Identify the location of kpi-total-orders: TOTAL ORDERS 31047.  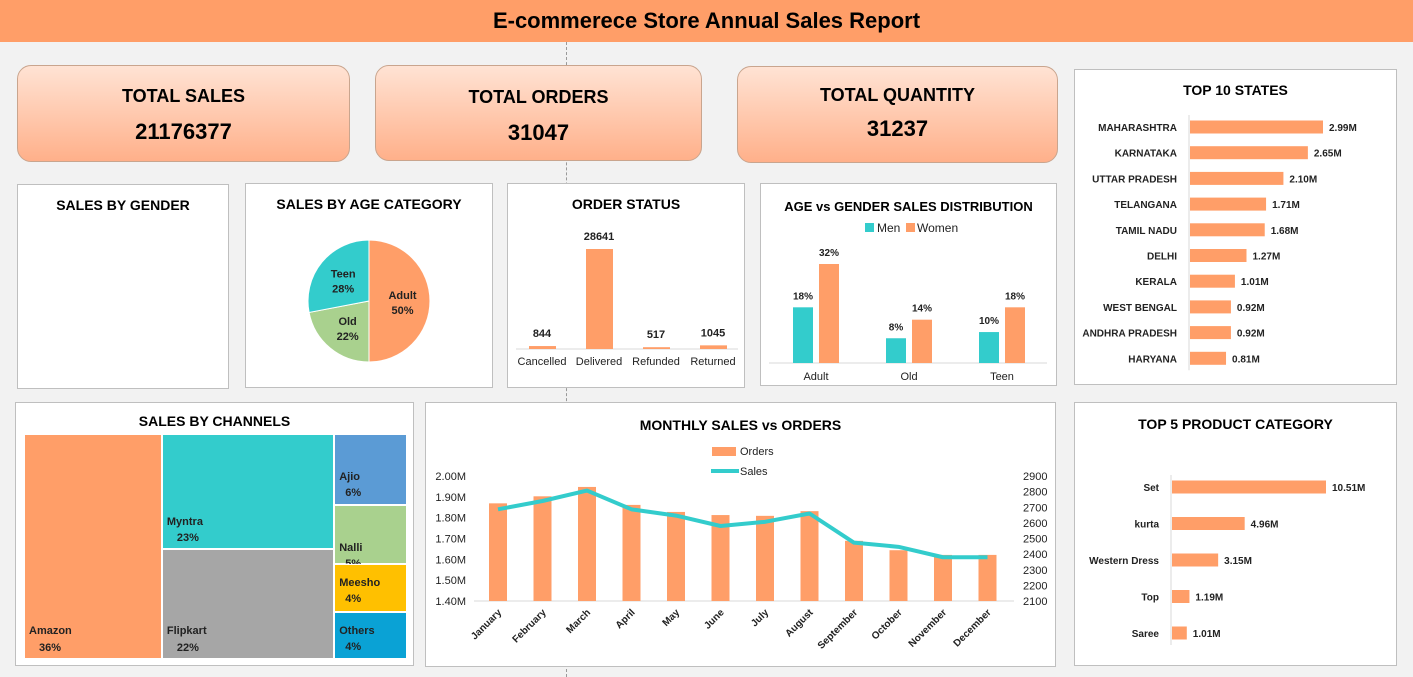
(538, 113).